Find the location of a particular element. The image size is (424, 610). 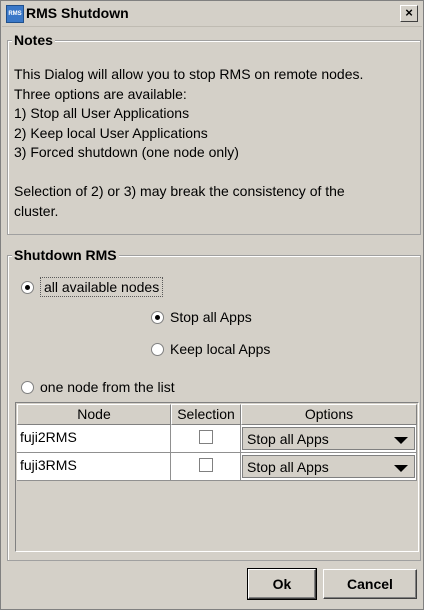

close-button: × is located at coordinates (409, 13).